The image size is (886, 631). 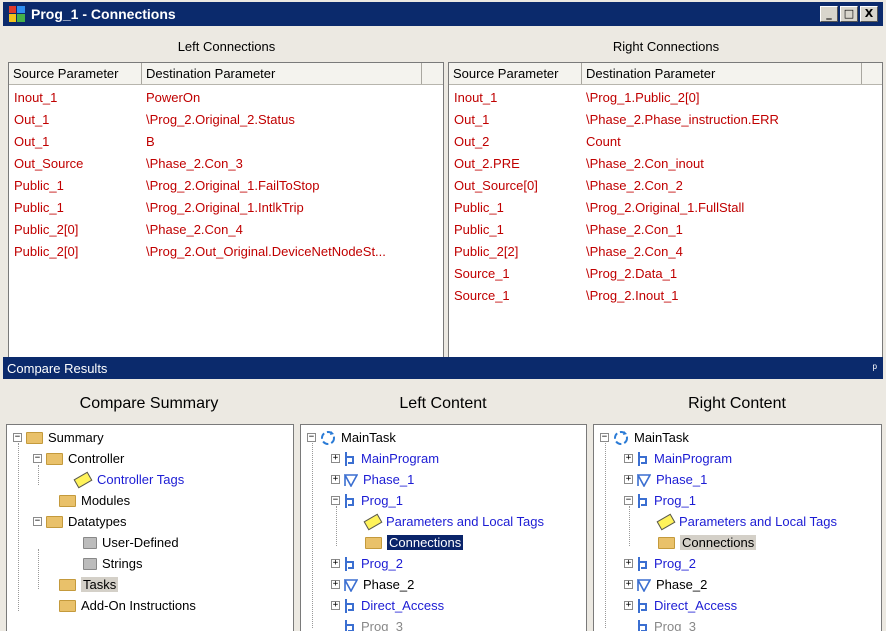 What do you see at coordinates (226, 208) in the screenshot?
I see `connection-row: Public_1 \Prog_2.Original_1.IntlkTrip` at bounding box center [226, 208].